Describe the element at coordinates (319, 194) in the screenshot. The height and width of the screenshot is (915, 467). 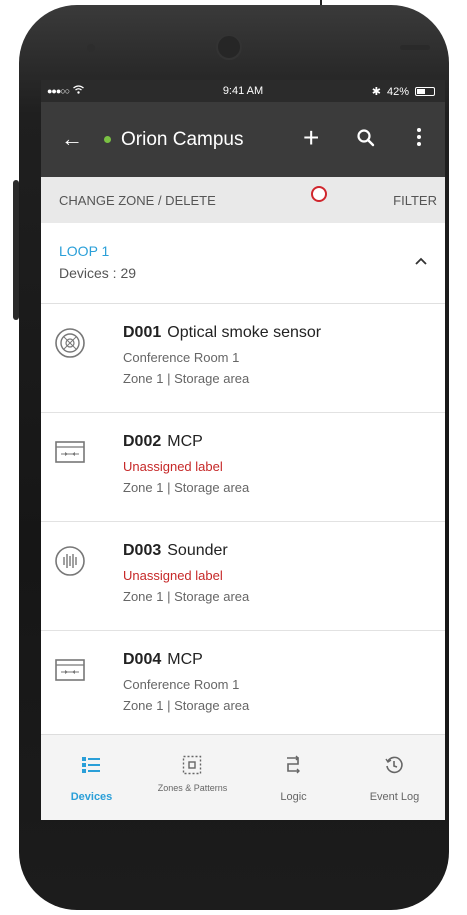
I see `annotation-marker` at that location.